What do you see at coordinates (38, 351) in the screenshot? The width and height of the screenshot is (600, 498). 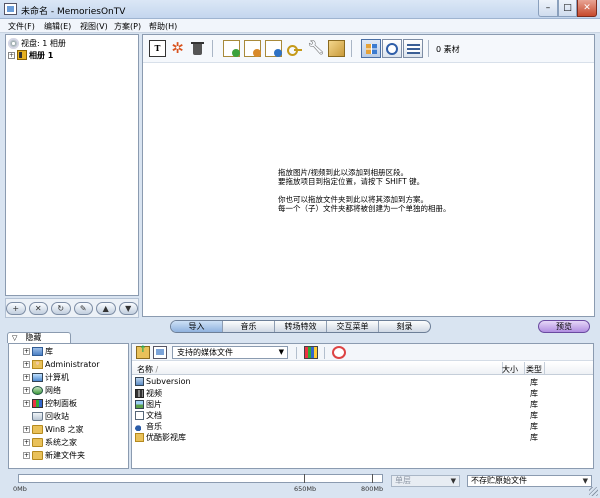 I see `folder-tree-item: + 库` at bounding box center [38, 351].